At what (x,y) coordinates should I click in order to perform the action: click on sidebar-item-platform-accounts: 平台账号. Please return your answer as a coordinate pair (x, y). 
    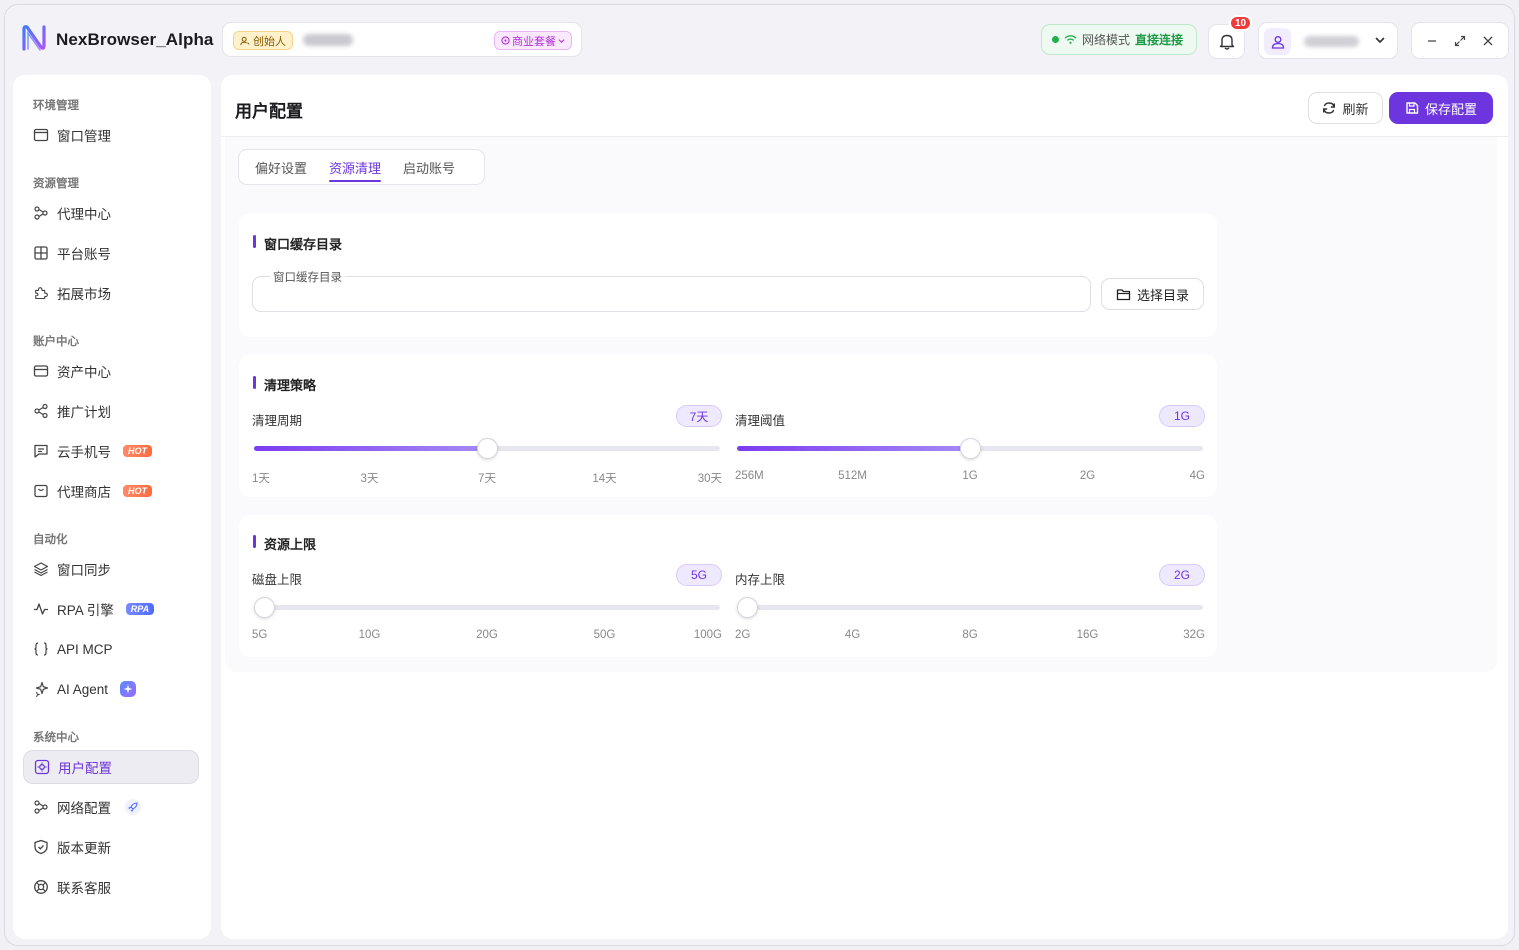
    Looking at the image, I should click on (111, 253).